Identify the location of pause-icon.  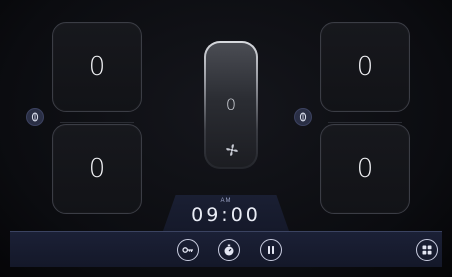
(271, 250).